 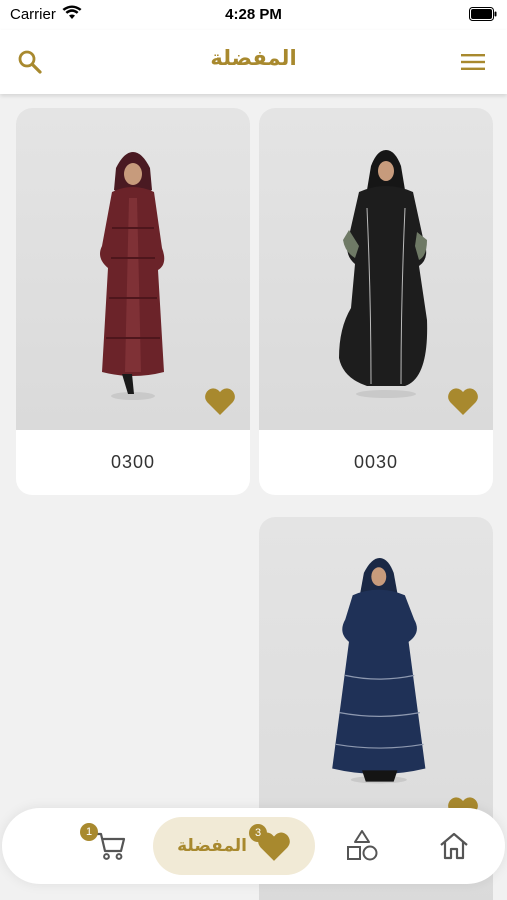 I want to click on app-header: المفضلة, so click(x=253, y=62).